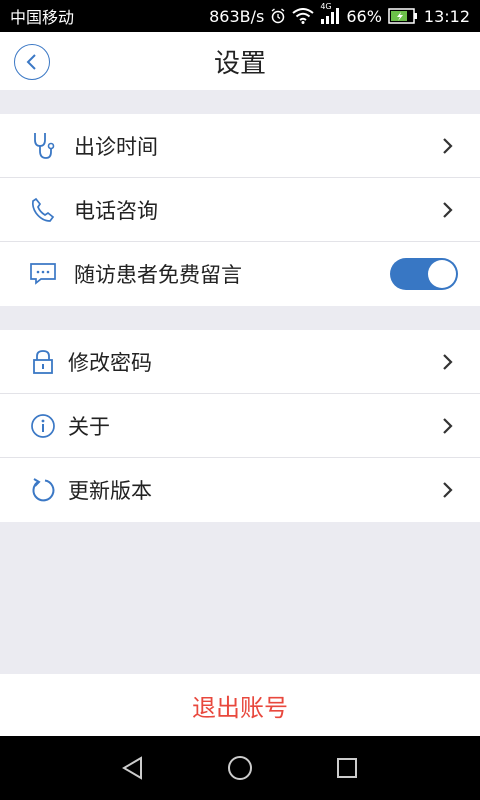  Describe the element at coordinates (43, 426) in the screenshot. I see `info-icon` at that location.